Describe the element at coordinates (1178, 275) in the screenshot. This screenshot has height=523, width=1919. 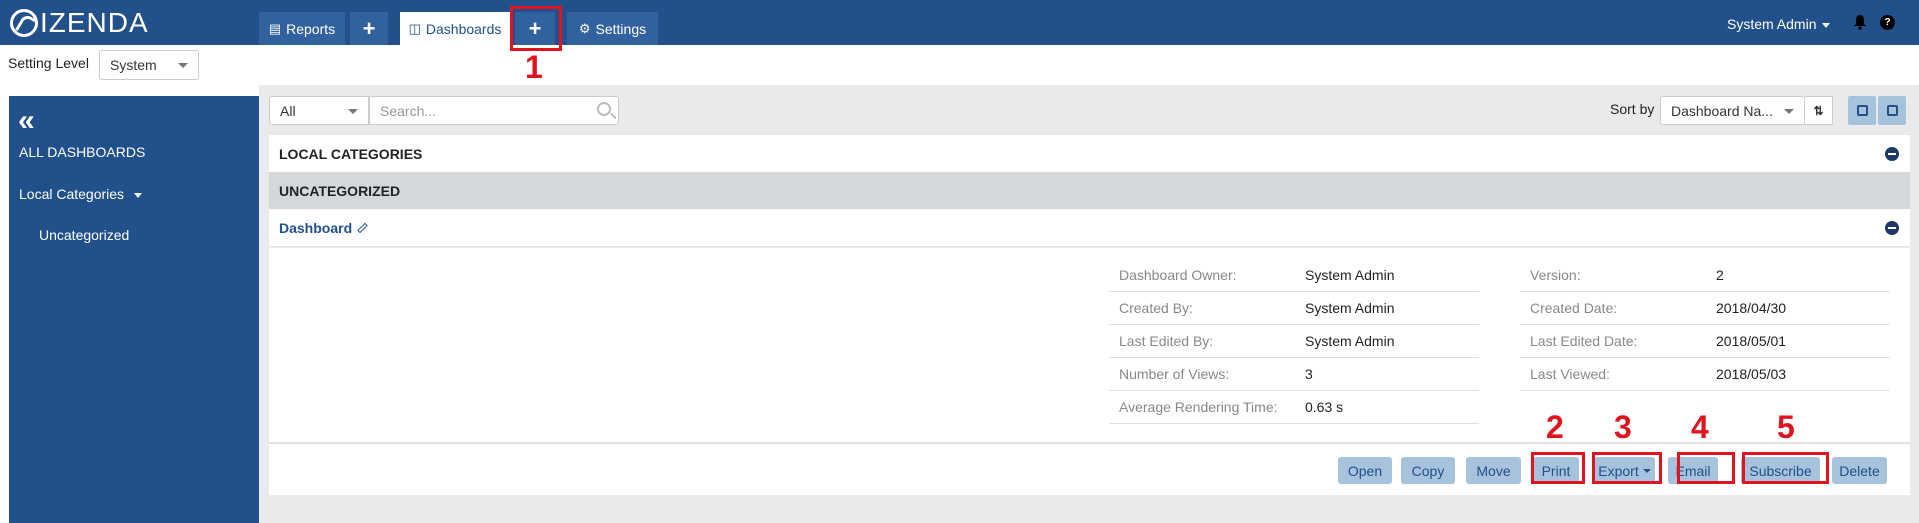
I see `detail-key: Dashboard Owner:` at that location.